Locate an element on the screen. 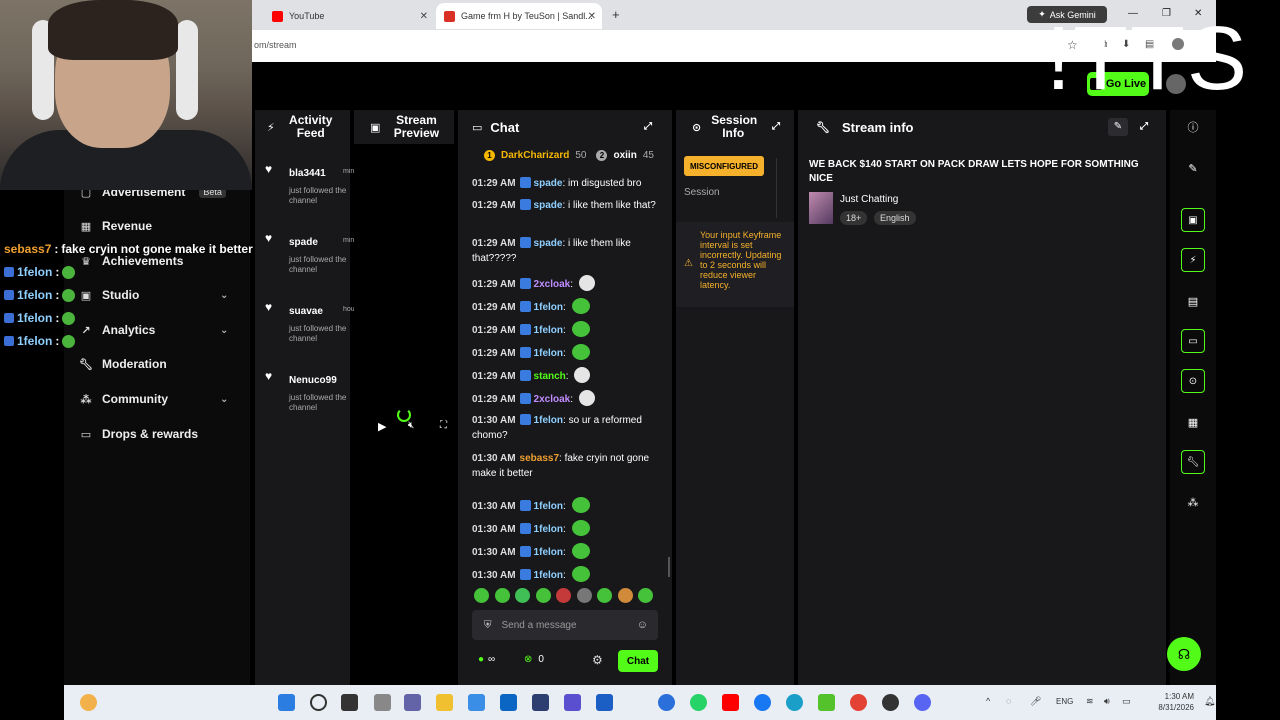  task-view-icon is located at coordinates (349, 702).